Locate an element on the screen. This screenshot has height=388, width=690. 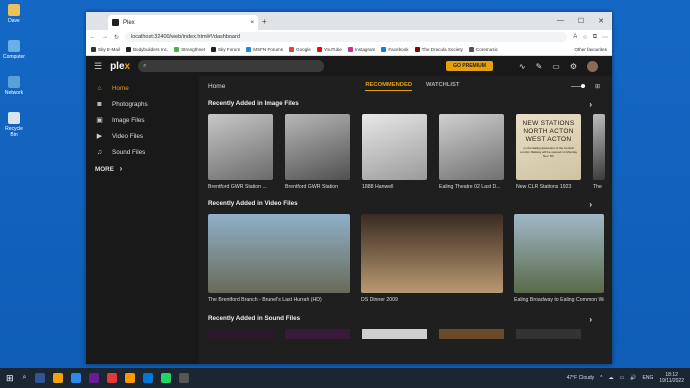
grid-icon: ⊞ is located at coordinates (597, 86).